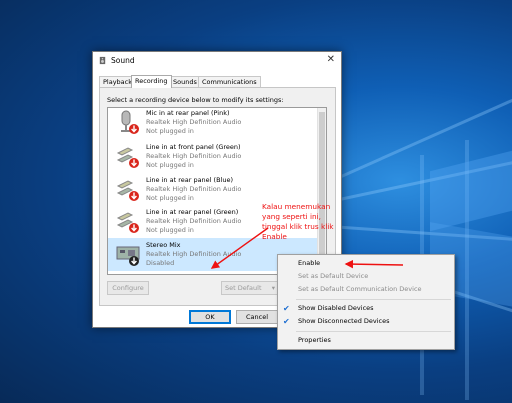  I want to click on device-name: Stereo Mix, so click(163, 245).